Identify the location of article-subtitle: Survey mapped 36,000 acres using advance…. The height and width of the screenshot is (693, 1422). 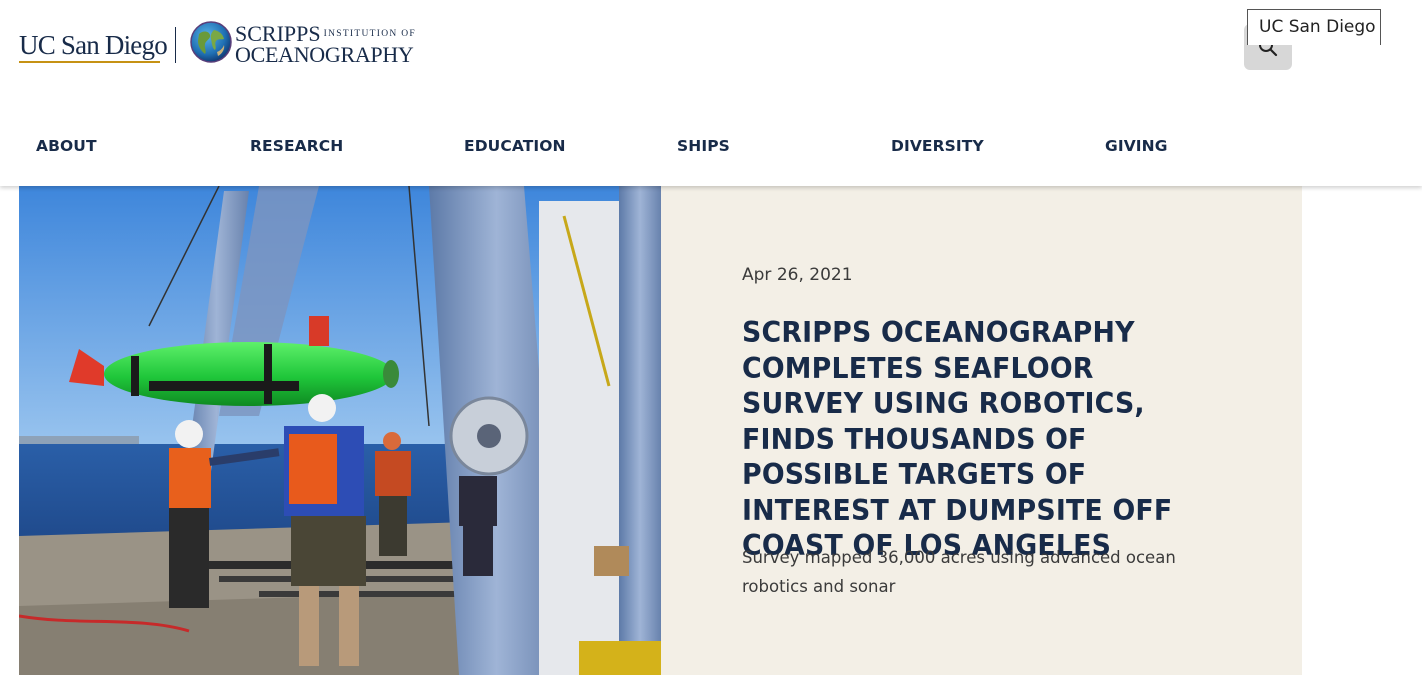
(959, 572).